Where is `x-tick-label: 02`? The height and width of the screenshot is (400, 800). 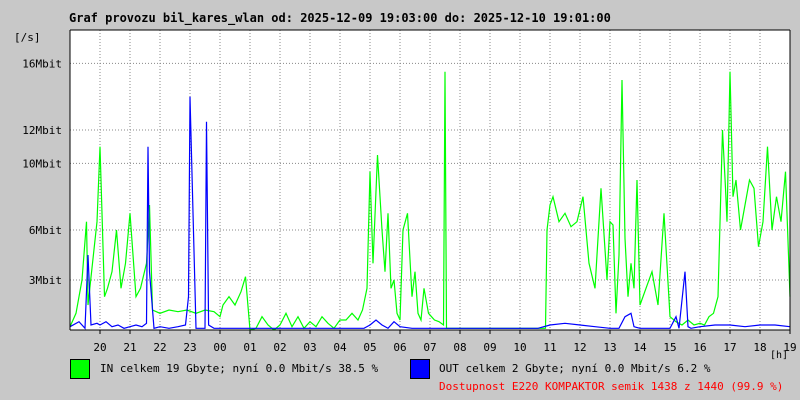
x-tick-label: 02 is located at coordinates (279, 347).